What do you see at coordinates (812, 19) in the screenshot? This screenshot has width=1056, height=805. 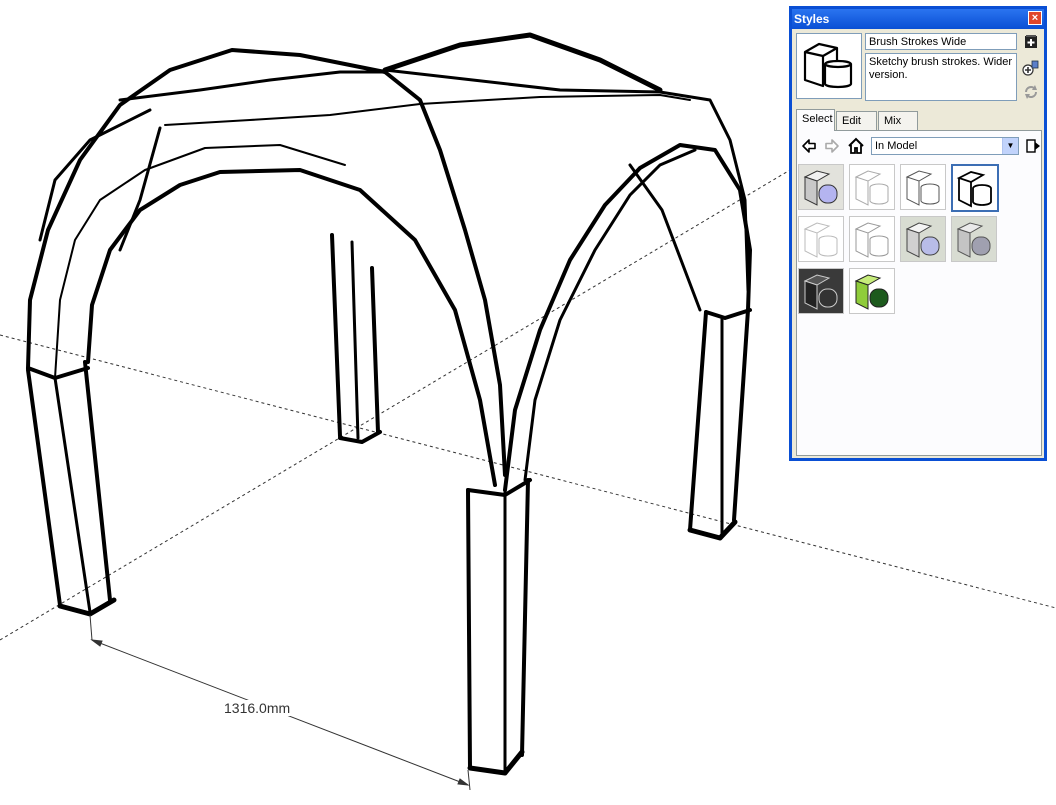 I see `styles-title: Styles` at bounding box center [812, 19].